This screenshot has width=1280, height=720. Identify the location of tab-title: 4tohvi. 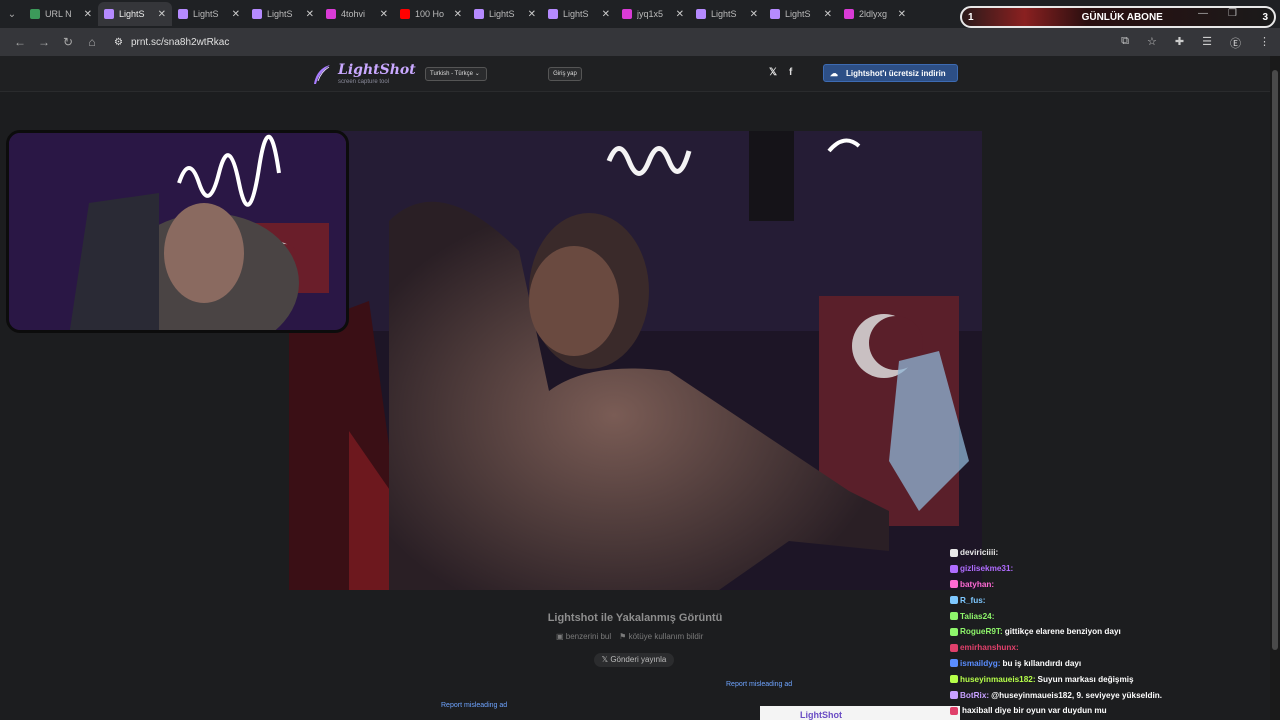
(353, 14).